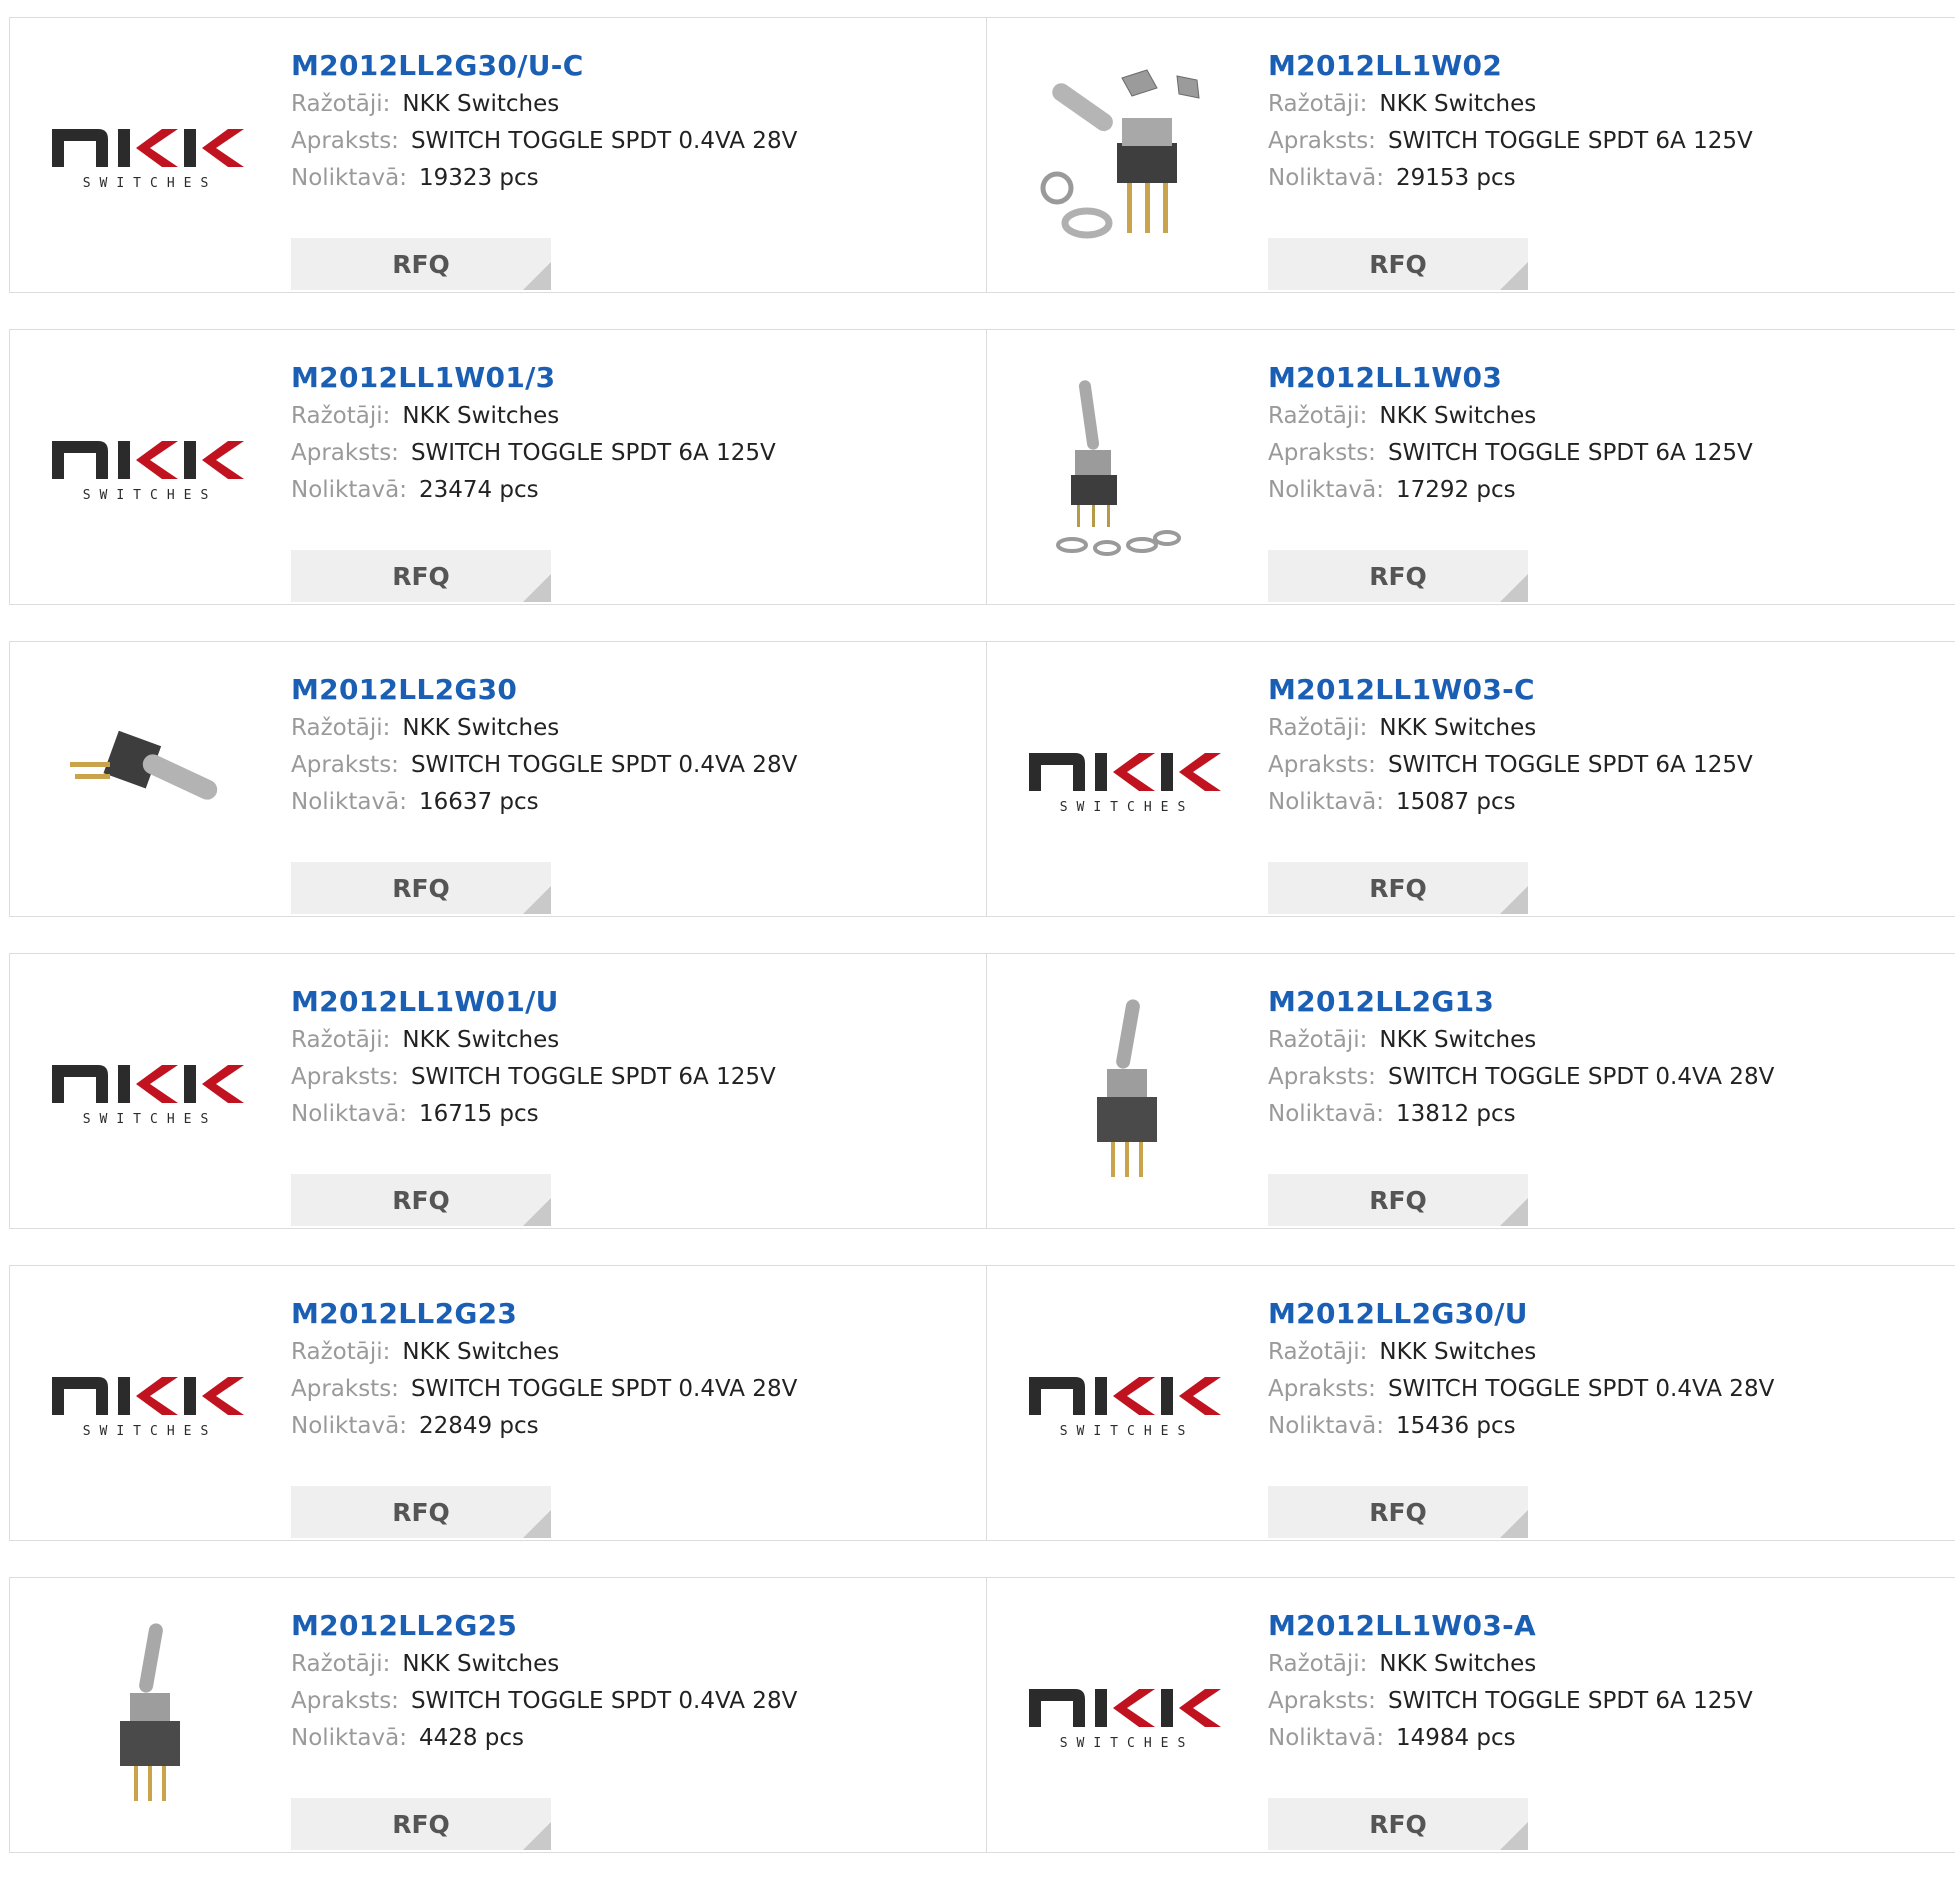  I want to click on part-number-link: M2012LL2G25, so click(629, 1626).